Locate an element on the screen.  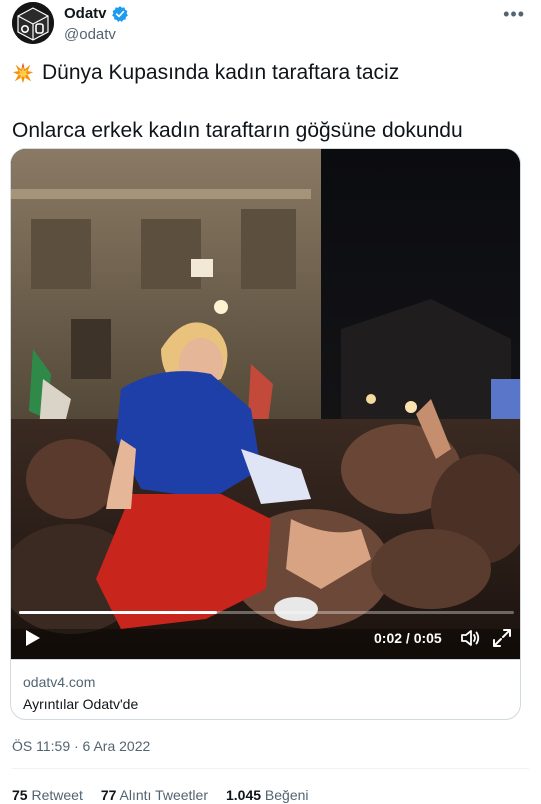
verified-badge-icon is located at coordinates (120, 14).